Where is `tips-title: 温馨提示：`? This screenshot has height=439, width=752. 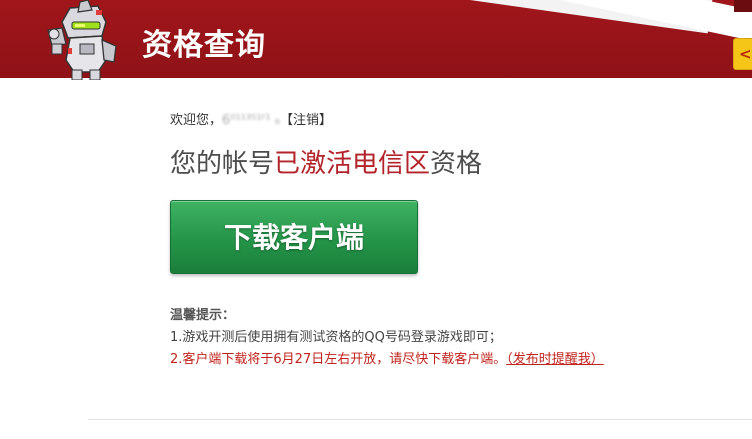 tips-title: 温馨提示： is located at coordinates (203, 315).